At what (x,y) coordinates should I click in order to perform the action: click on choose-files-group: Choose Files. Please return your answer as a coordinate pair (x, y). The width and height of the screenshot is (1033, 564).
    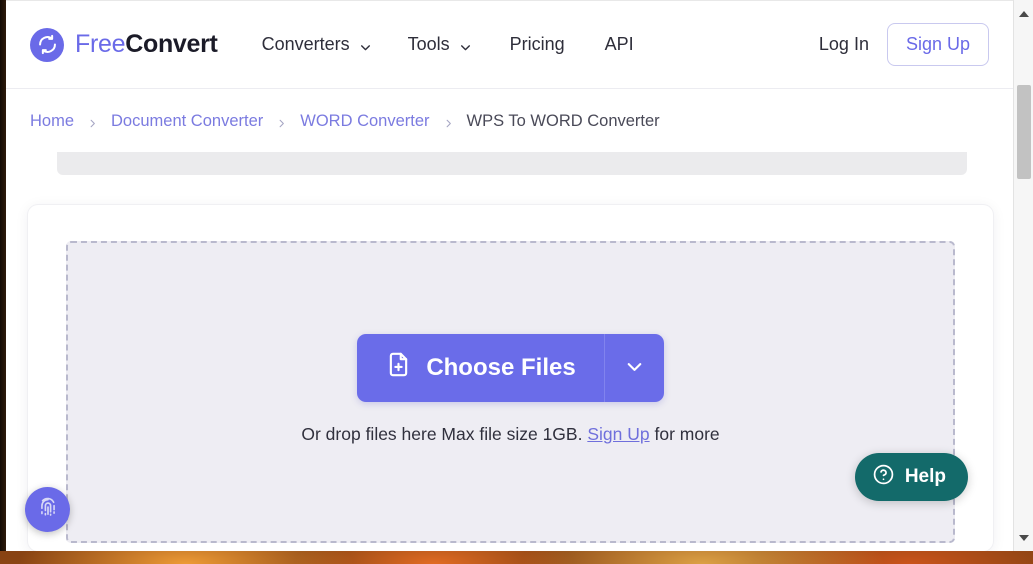
    Looking at the image, I should click on (510, 368).